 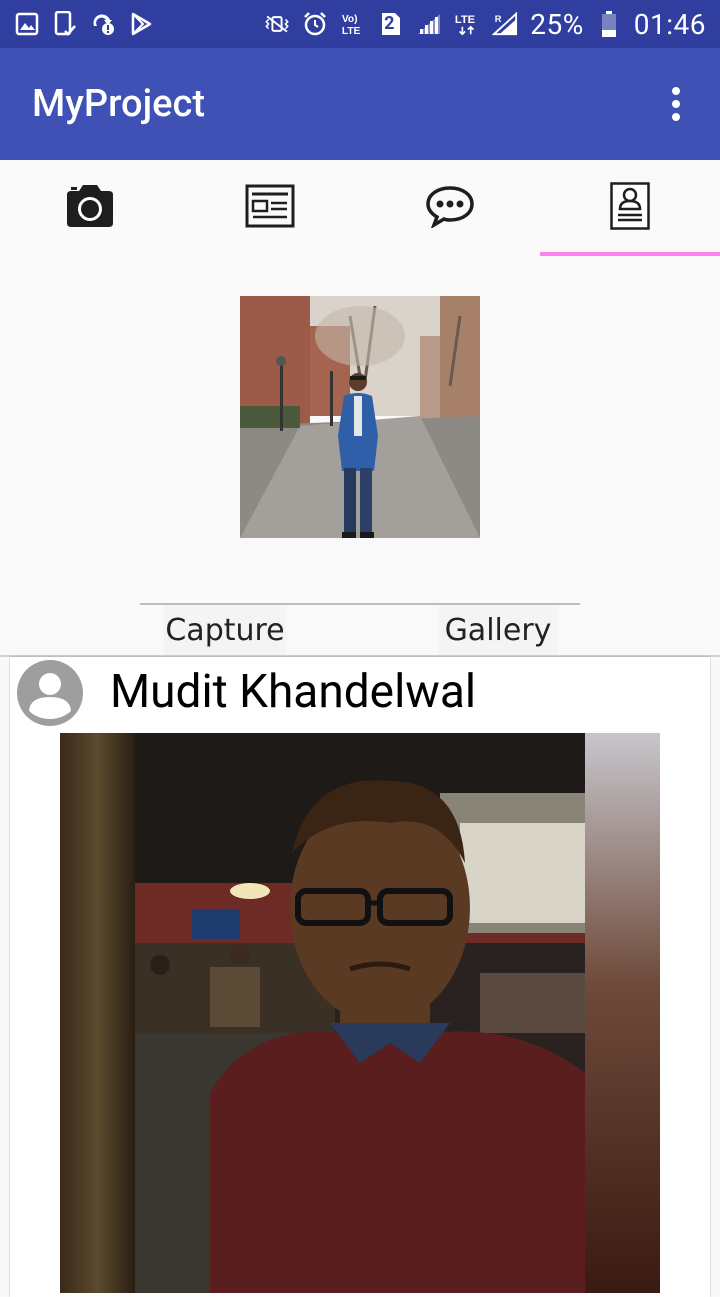 I want to click on profile-id-icon, so click(x=630, y=208).